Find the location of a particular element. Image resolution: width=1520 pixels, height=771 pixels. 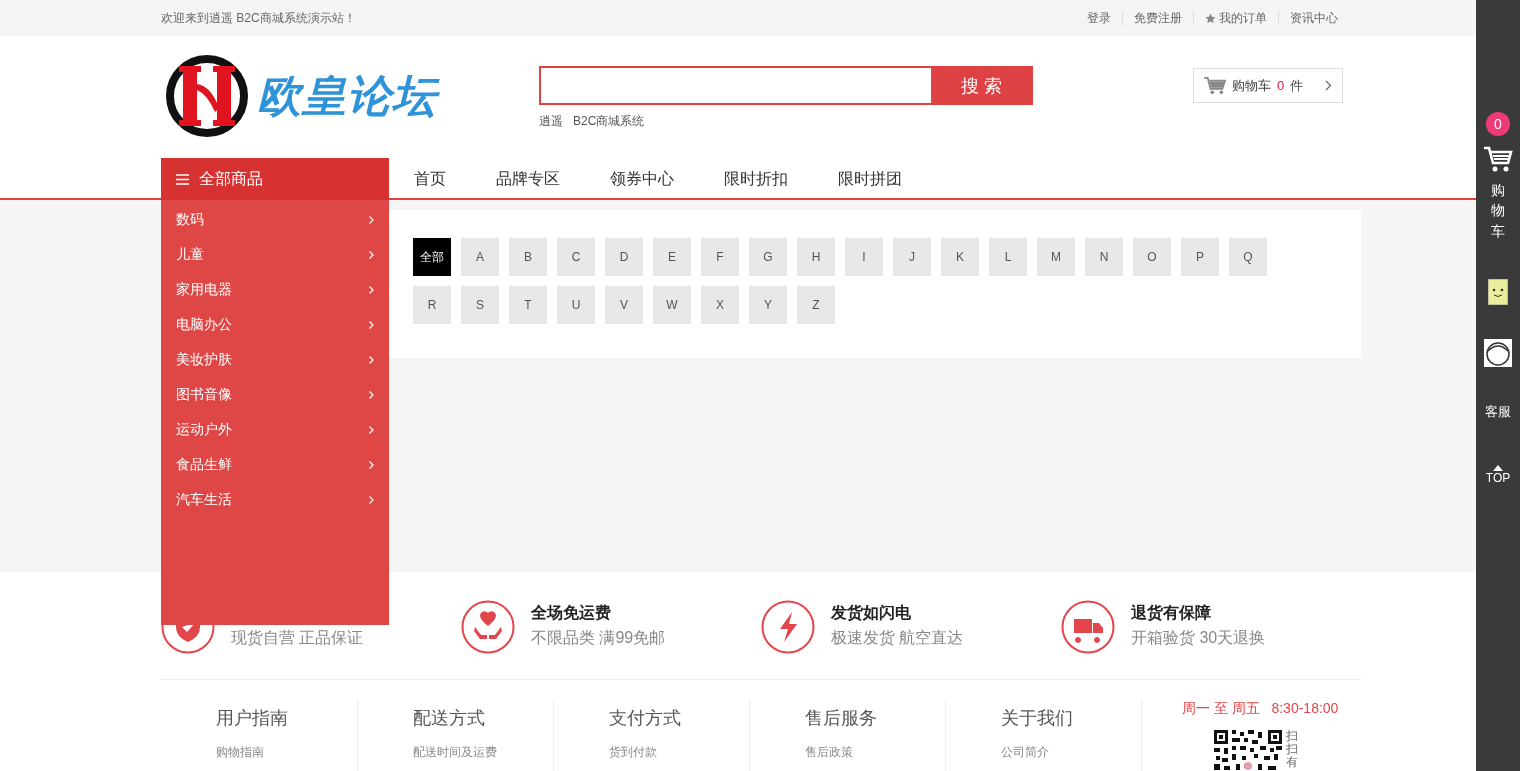

avatar-icon is located at coordinates (1498, 352).